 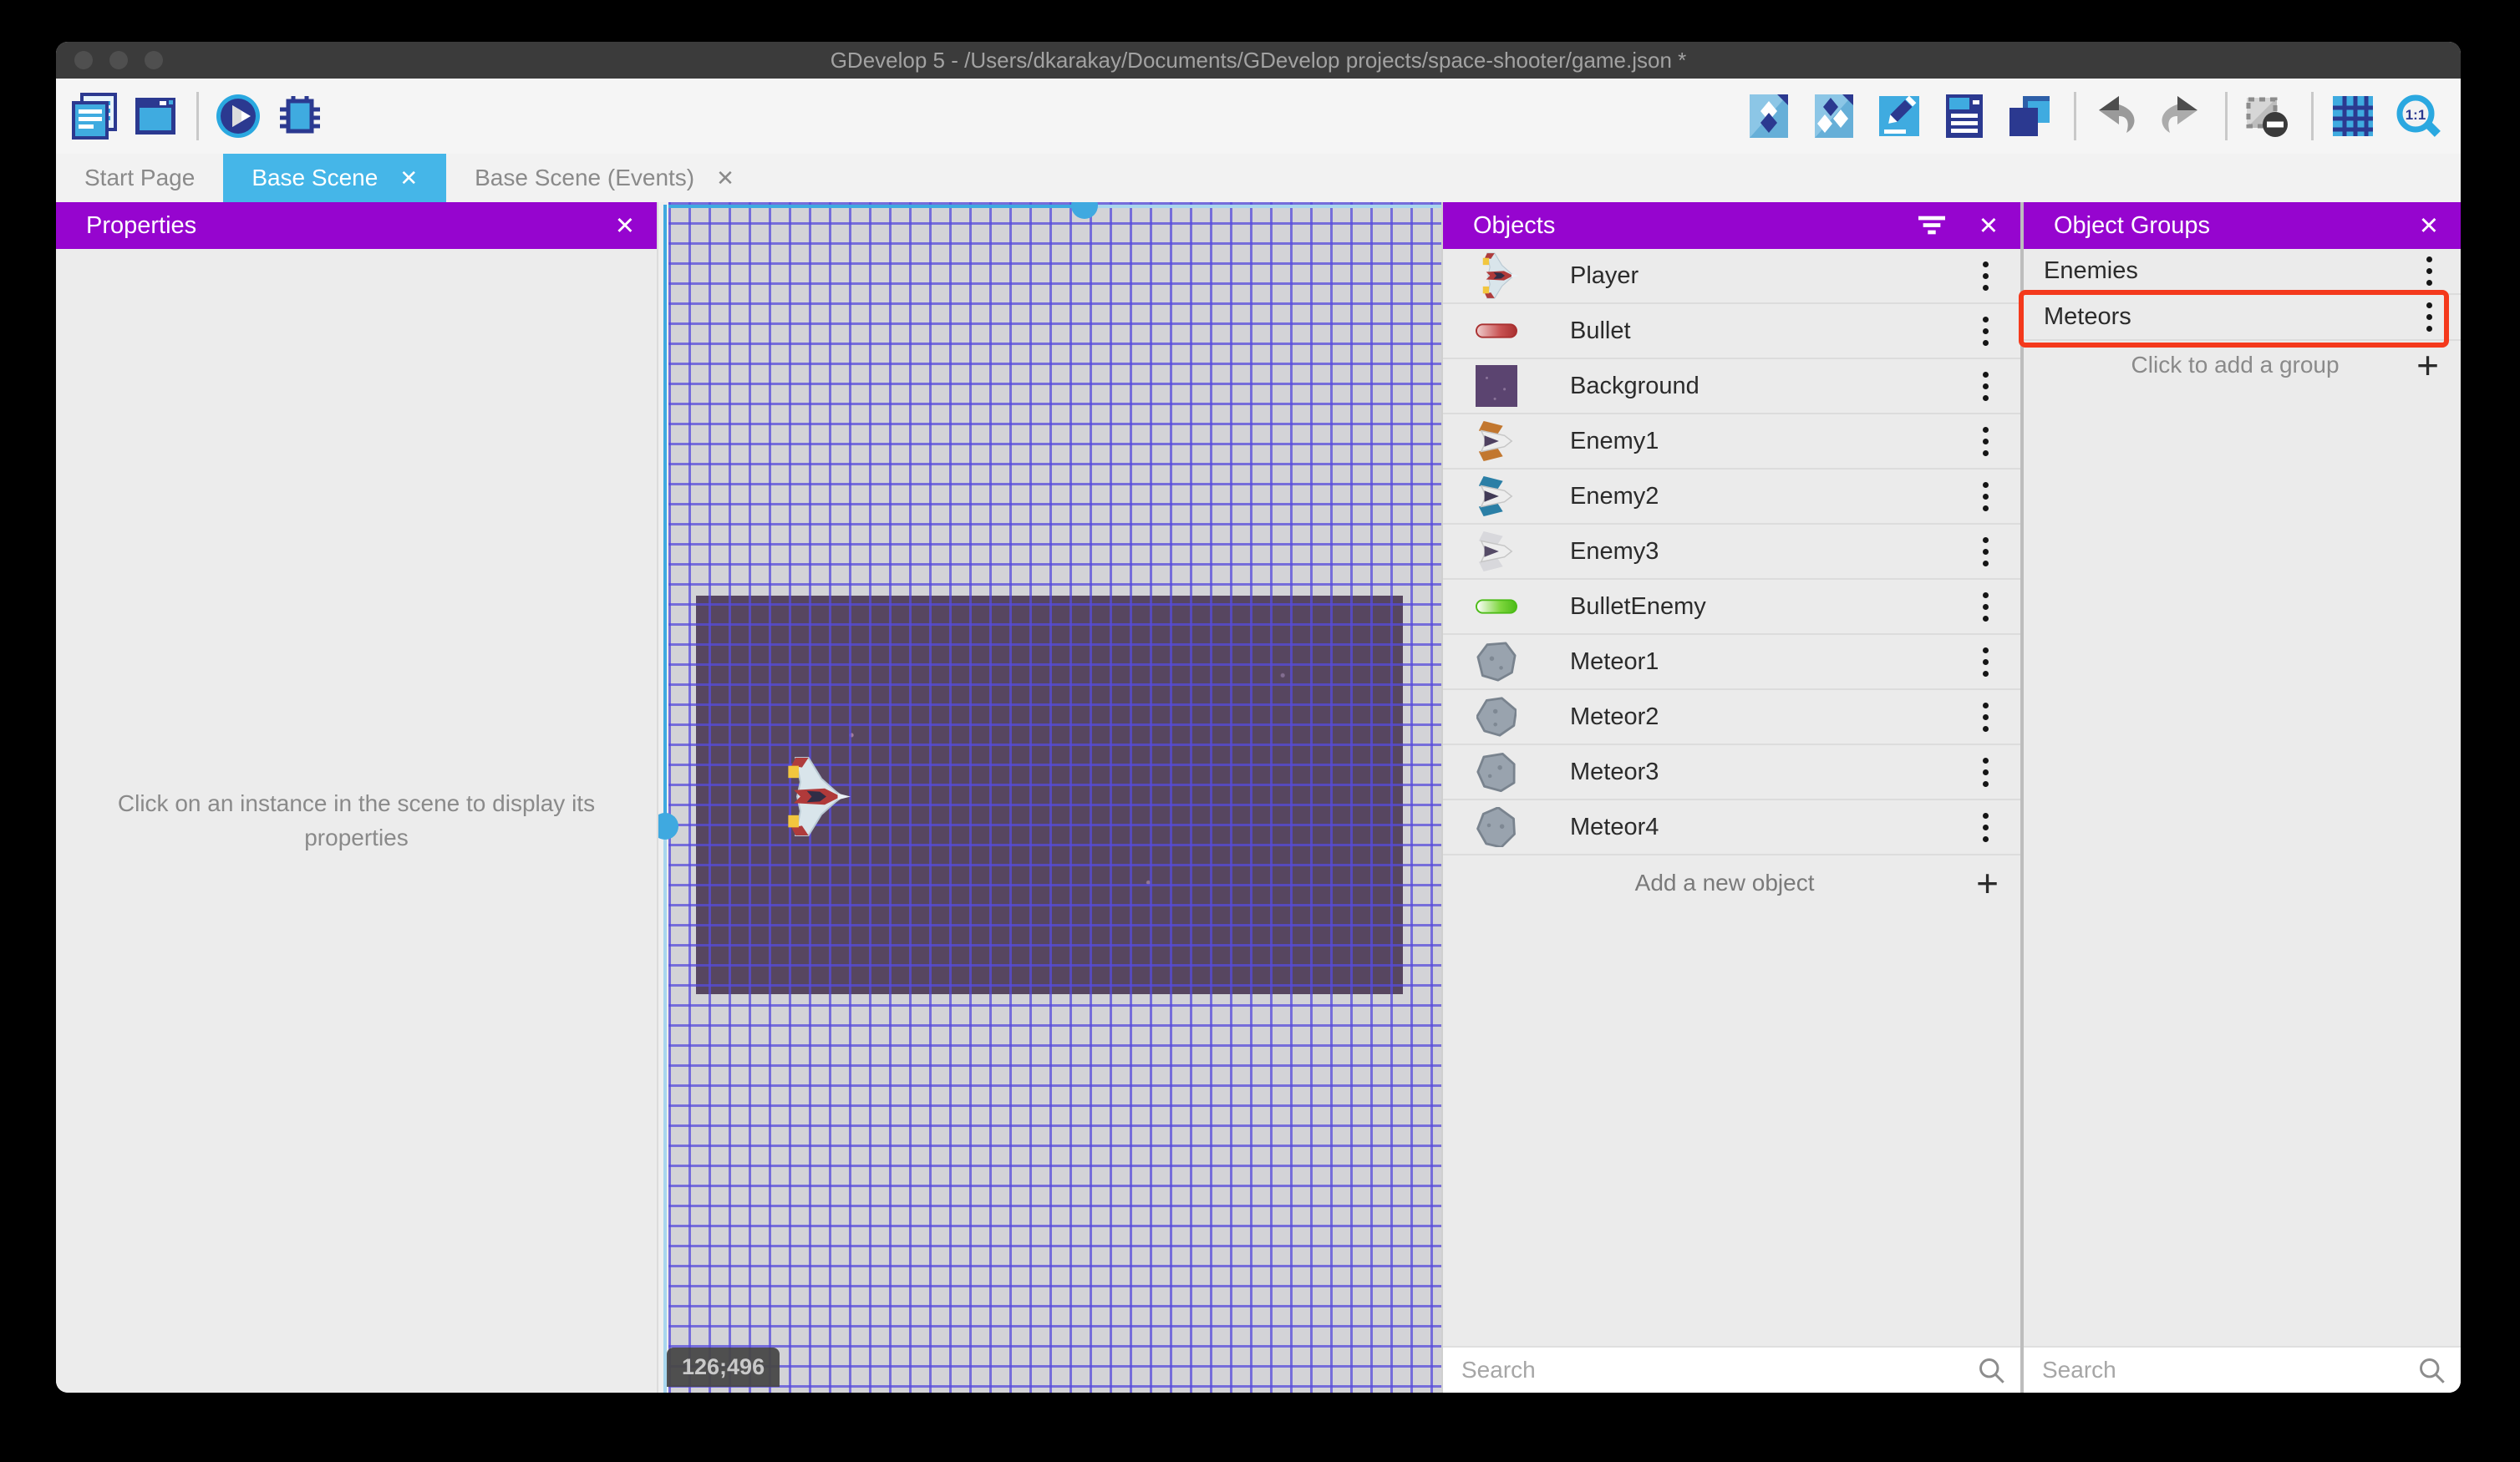 I want to click on object-groups-panel-icon, so click(x=1834, y=116).